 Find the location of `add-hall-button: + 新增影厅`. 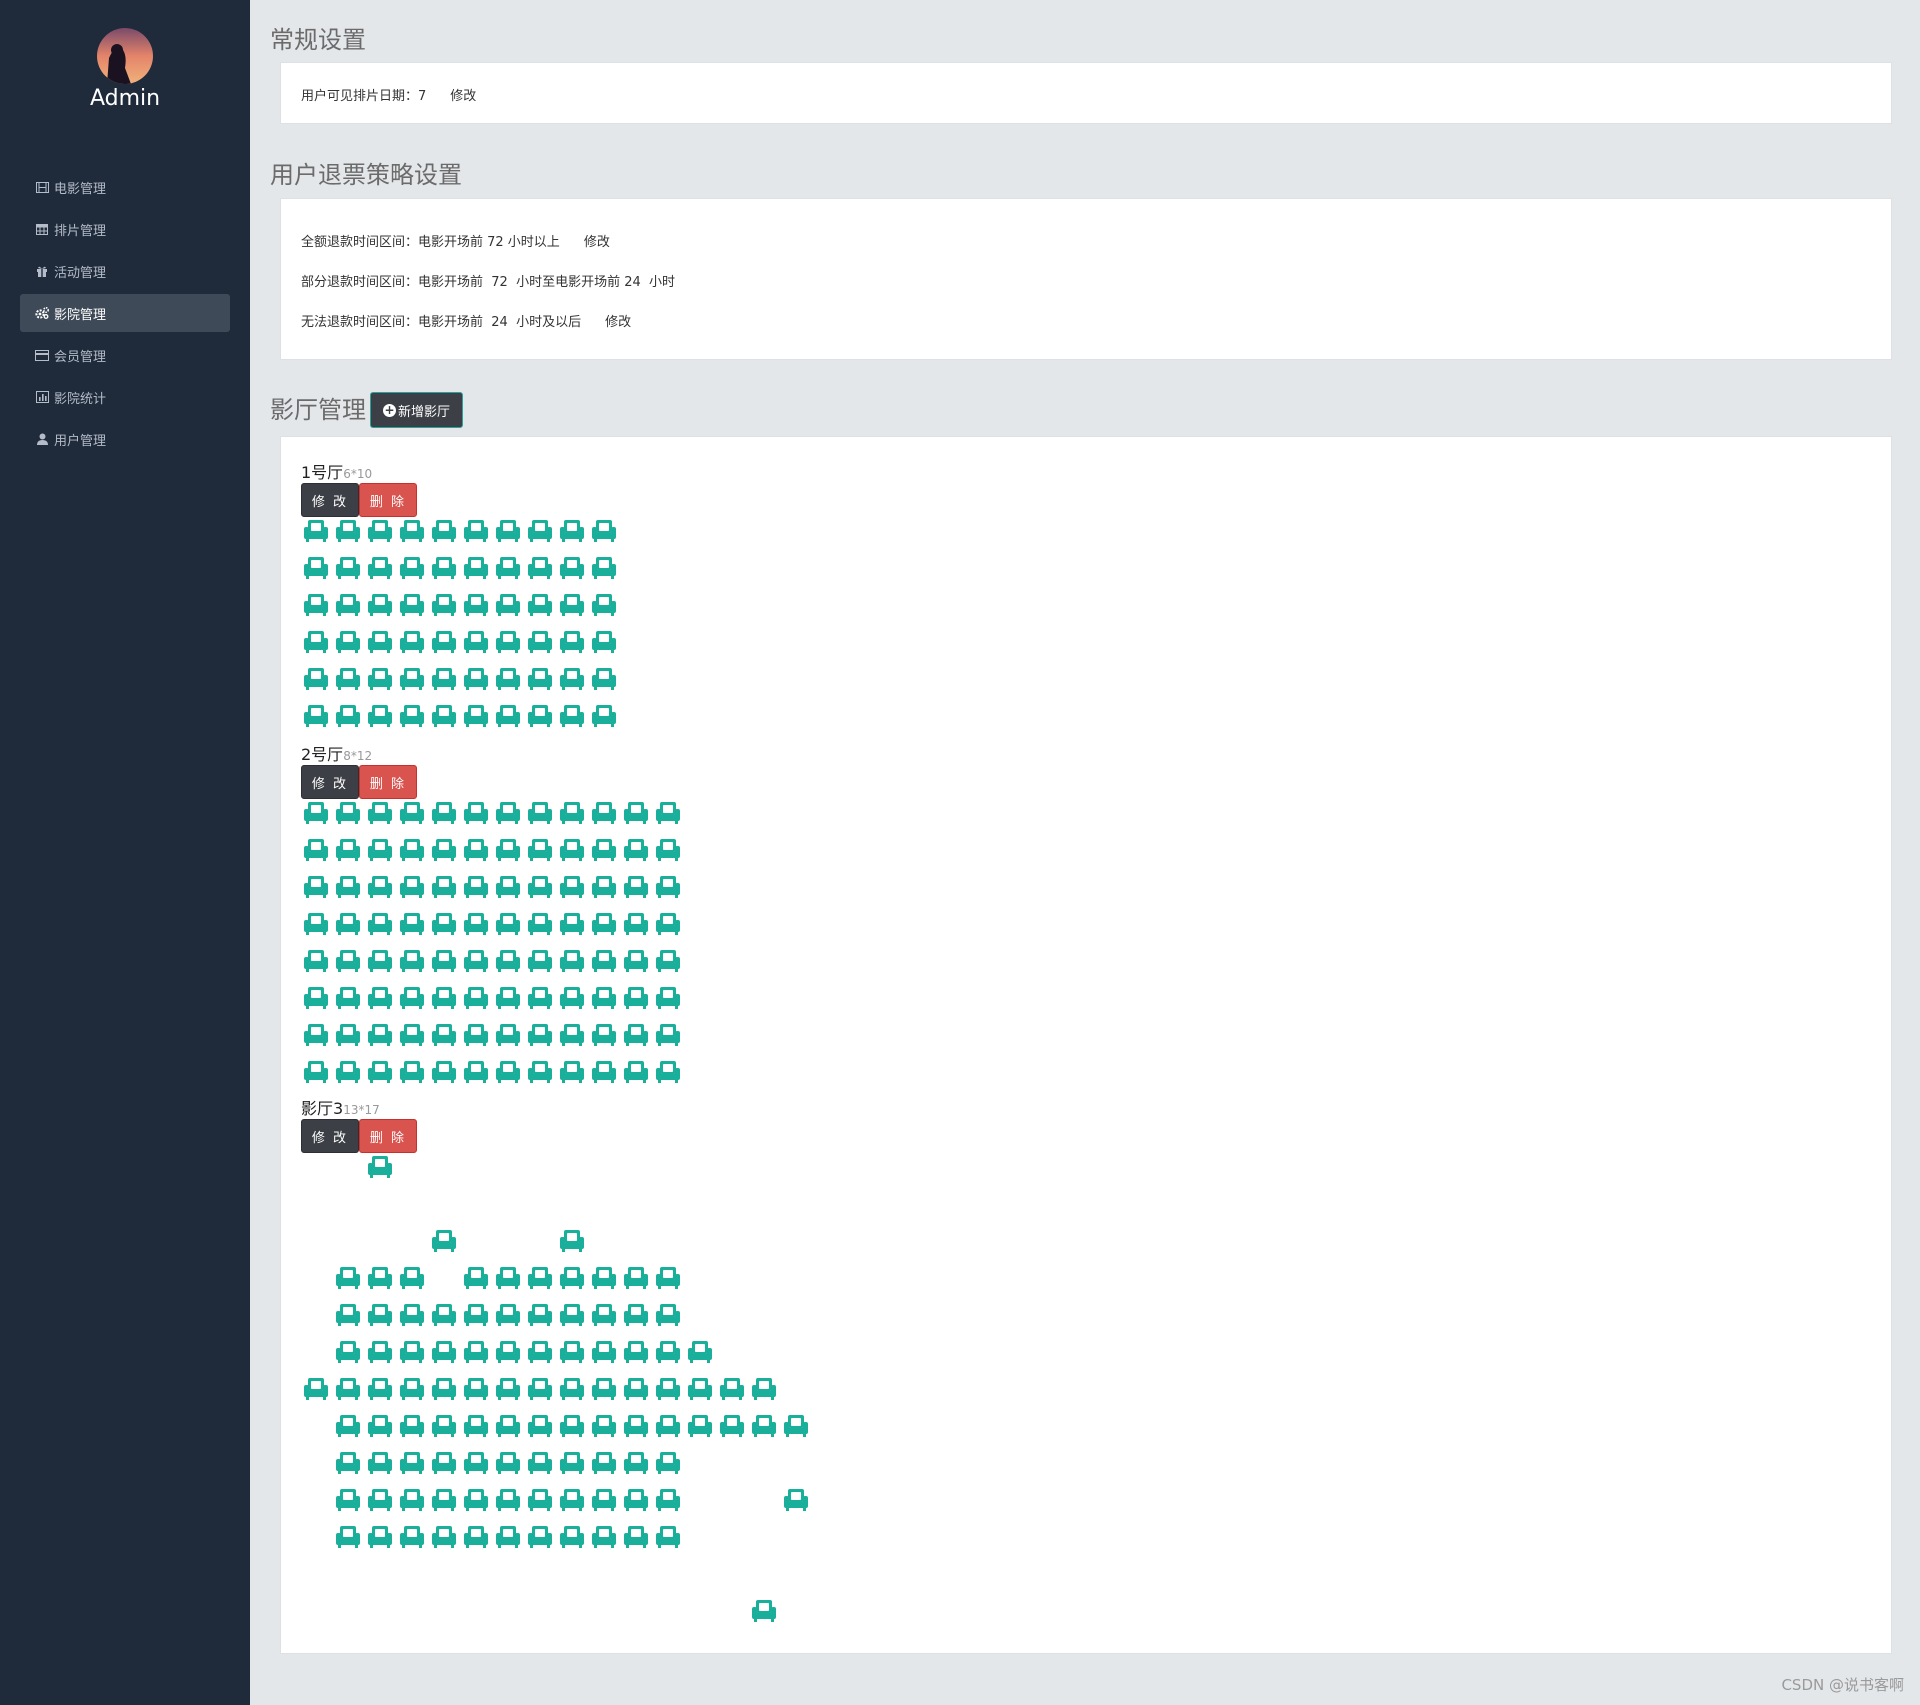

add-hall-button: + 新增影厅 is located at coordinates (417, 410).